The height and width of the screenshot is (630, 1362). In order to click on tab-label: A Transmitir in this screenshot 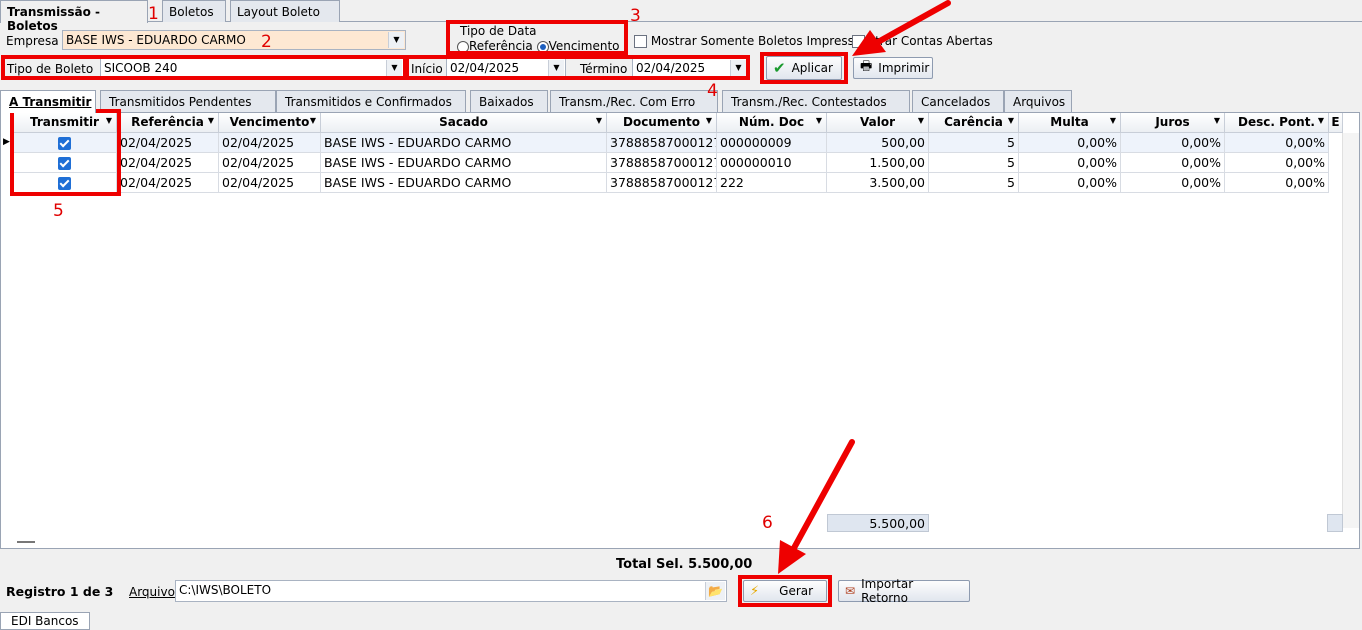, I will do `click(50, 102)`.